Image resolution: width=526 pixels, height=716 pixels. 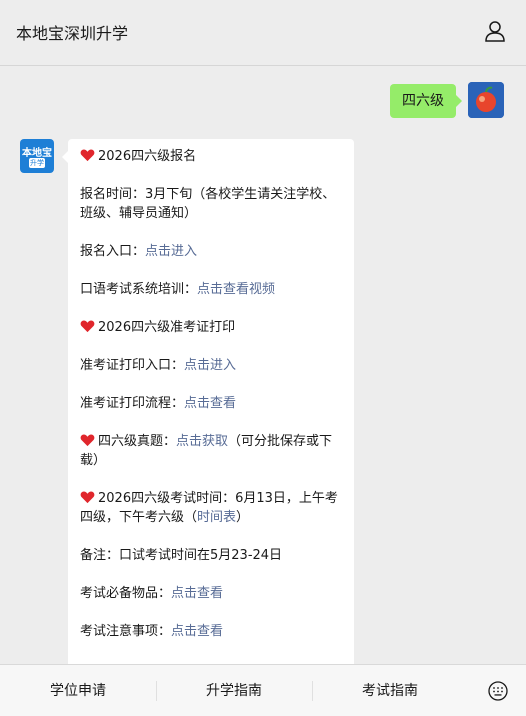 What do you see at coordinates (498, 691) in the screenshot?
I see `keyboard-icon` at bounding box center [498, 691].